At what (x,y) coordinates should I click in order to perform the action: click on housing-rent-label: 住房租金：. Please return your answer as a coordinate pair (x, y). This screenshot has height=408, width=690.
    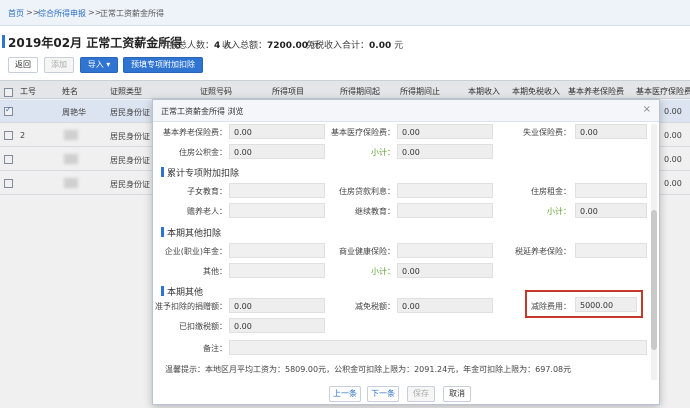
    Looking at the image, I should click on (551, 191).